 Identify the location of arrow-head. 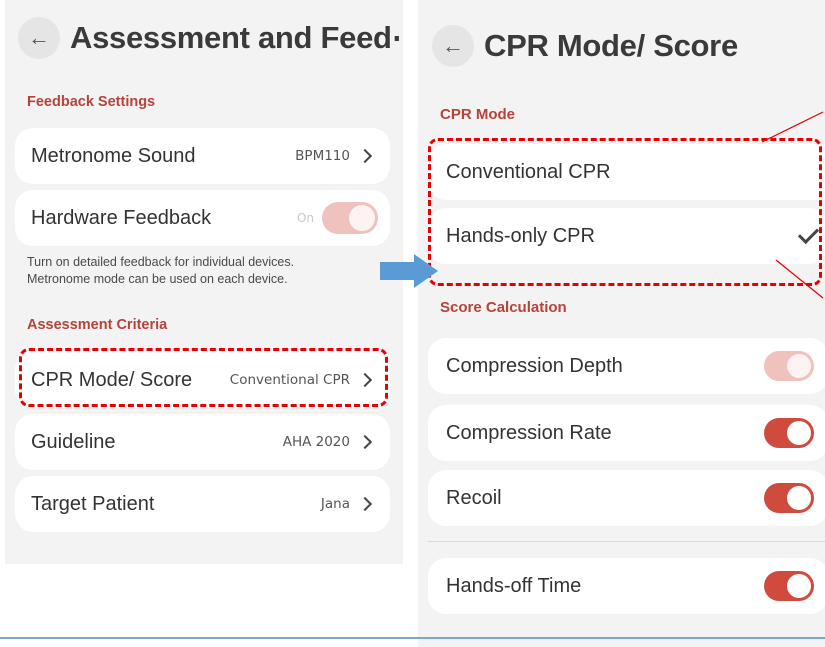
(426, 271).